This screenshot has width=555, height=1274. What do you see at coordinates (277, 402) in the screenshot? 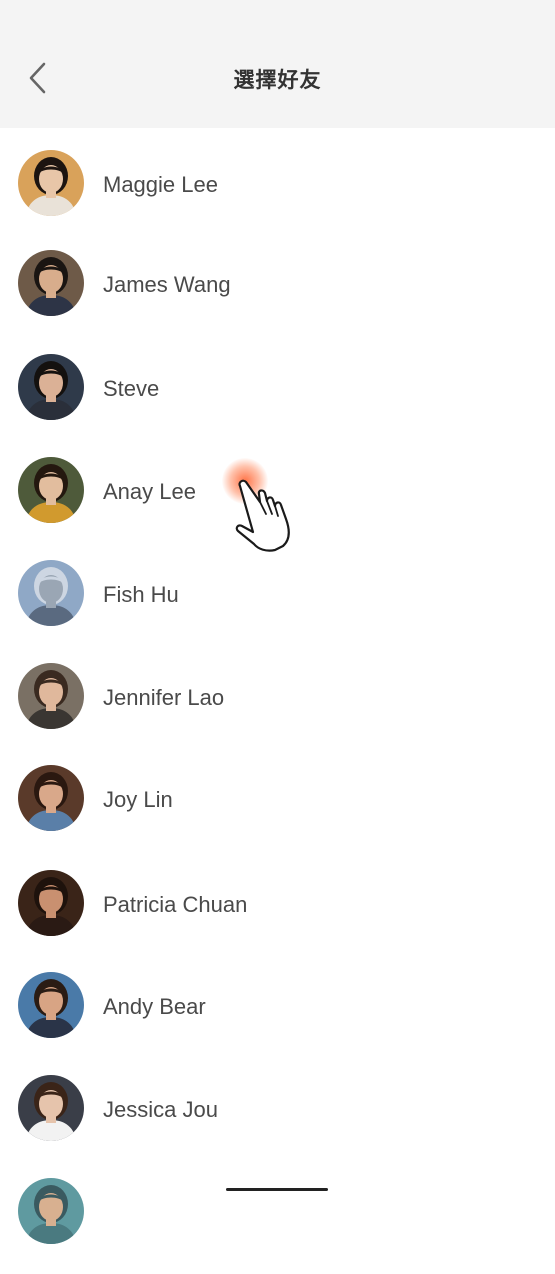
I see `friend-list-item: Steve` at bounding box center [277, 402].